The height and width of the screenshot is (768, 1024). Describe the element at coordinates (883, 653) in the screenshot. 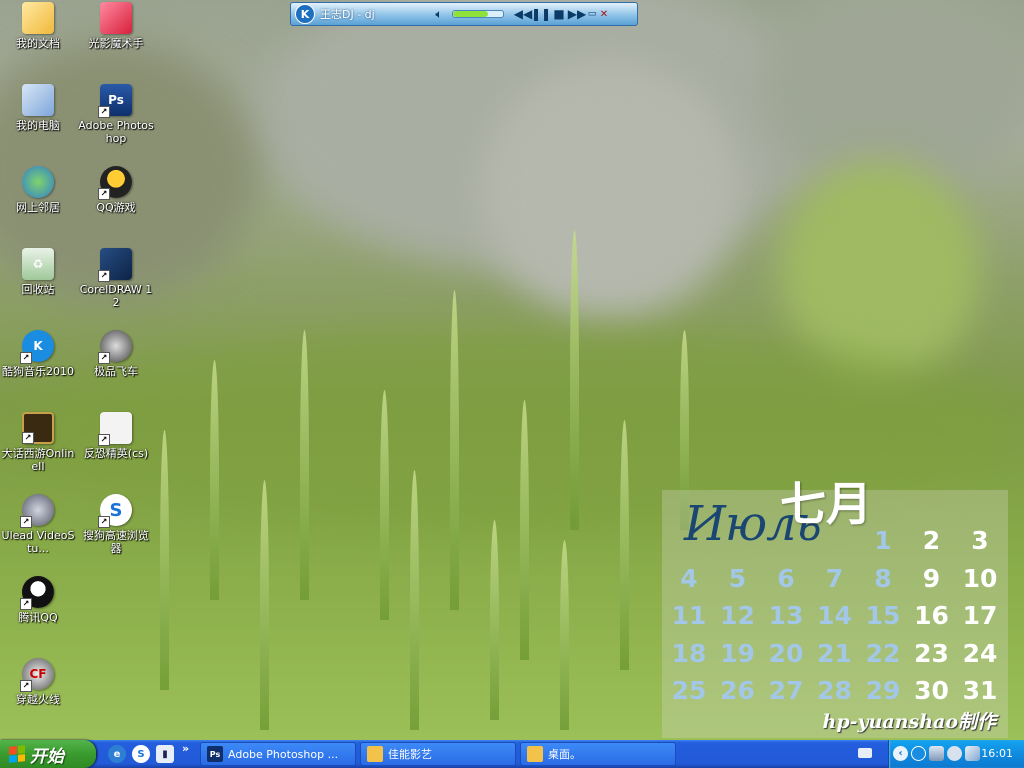

I see `calendar-day: 22` at that location.